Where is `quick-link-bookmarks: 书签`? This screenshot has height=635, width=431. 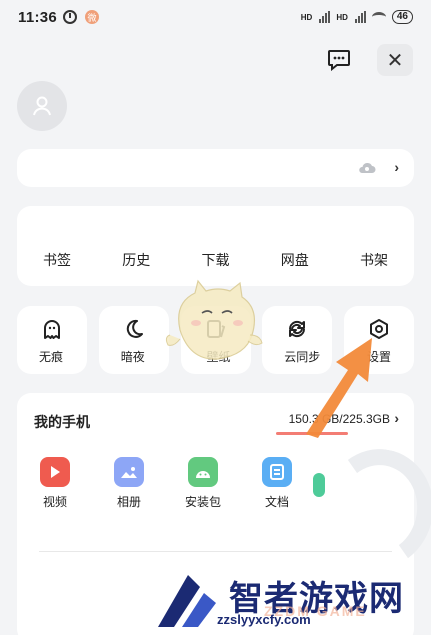 quick-link-bookmarks: 书签 is located at coordinates (57, 260).